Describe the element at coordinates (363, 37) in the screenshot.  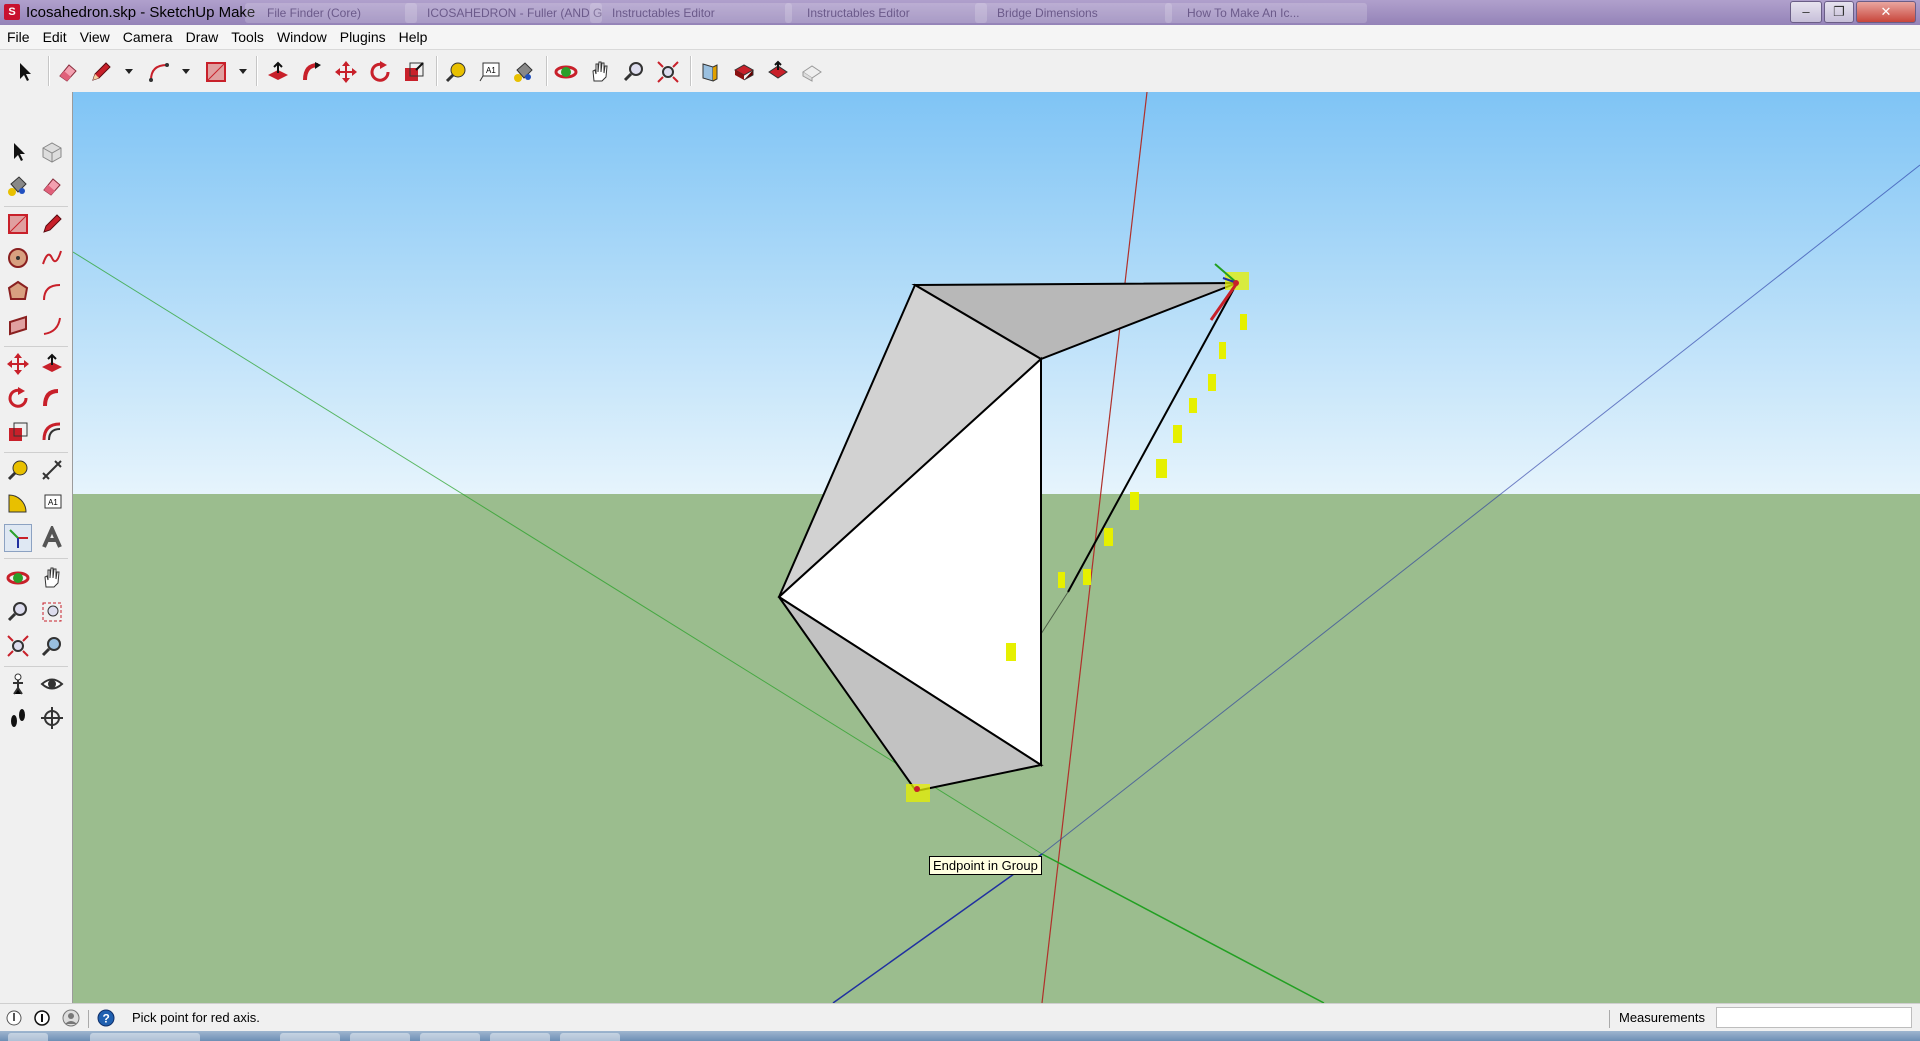
I see `menu-plugins: Plugins` at that location.